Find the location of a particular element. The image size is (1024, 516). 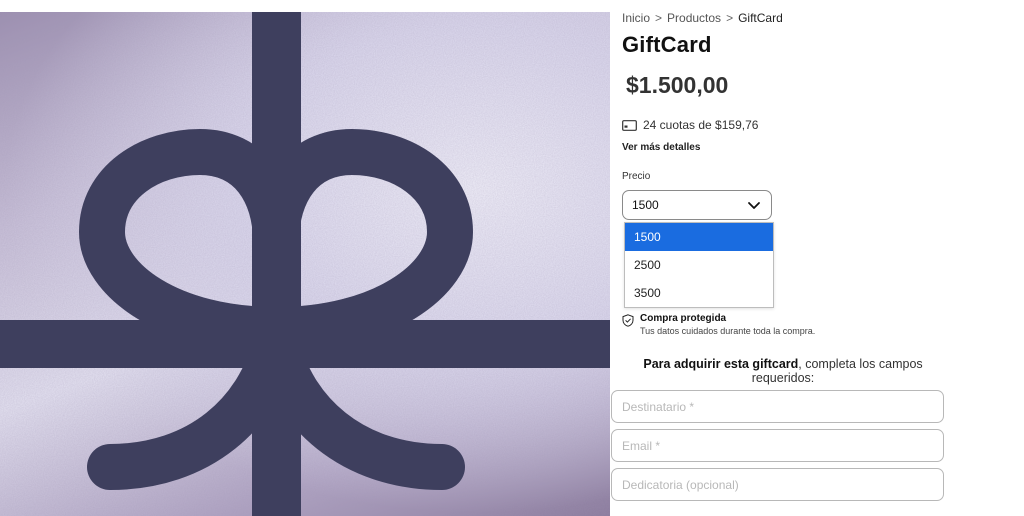

form-instructions-bold: Para adquirir esta giftcard is located at coordinates (721, 364).